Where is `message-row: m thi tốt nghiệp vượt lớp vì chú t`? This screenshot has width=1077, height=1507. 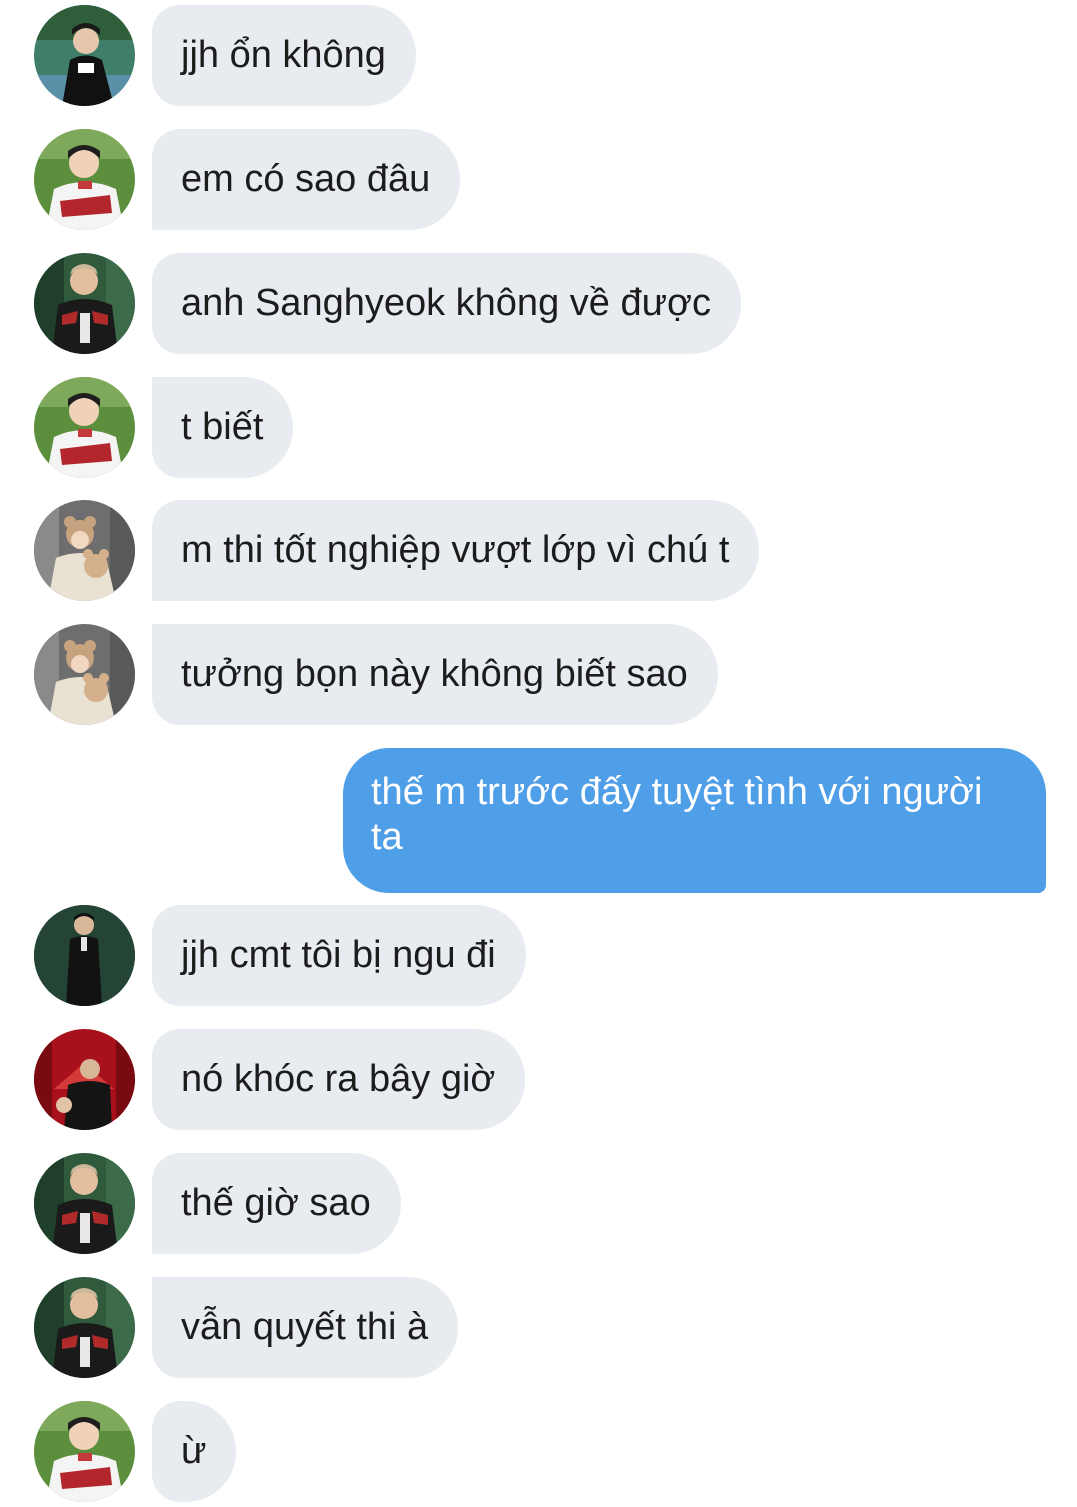
message-row: m thi tốt nghiệp vượt lớp vì chú t is located at coordinates (538, 550).